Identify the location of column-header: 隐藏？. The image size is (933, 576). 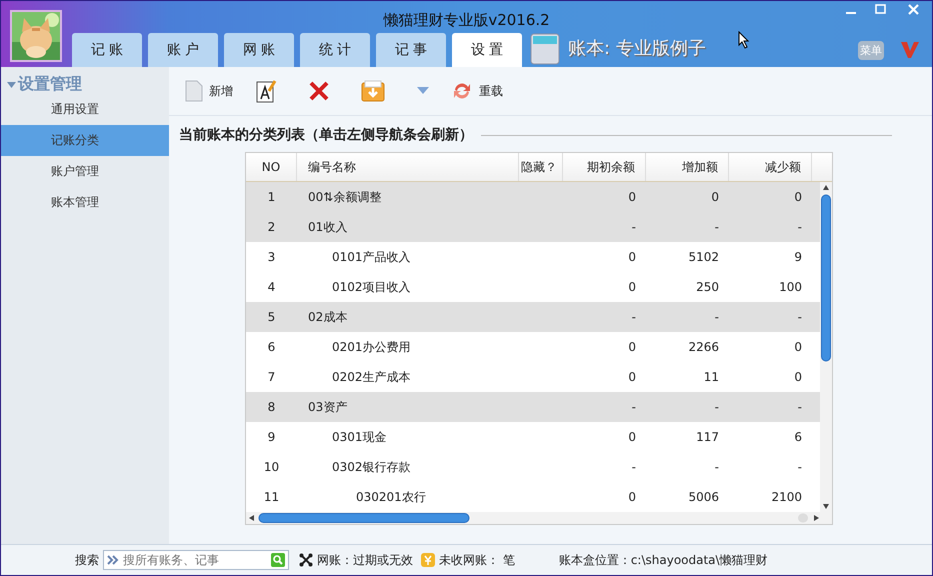
(541, 167).